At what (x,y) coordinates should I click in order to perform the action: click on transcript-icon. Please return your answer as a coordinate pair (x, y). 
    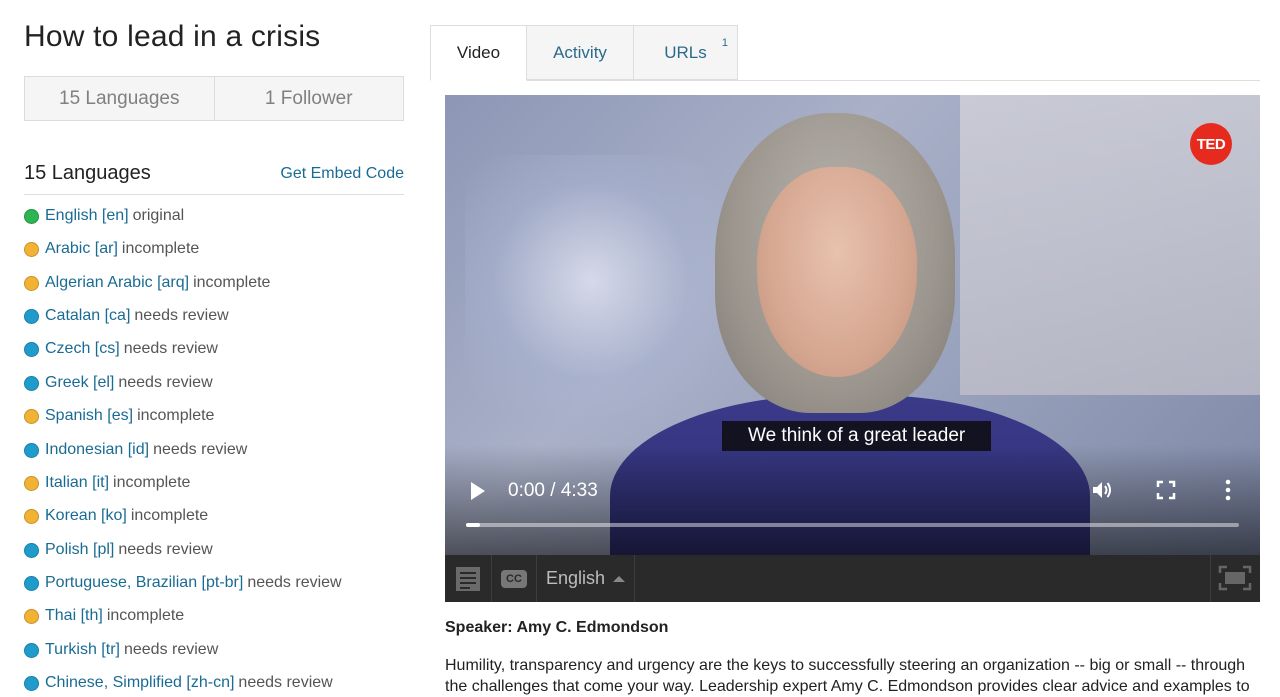
    Looking at the image, I should click on (468, 579).